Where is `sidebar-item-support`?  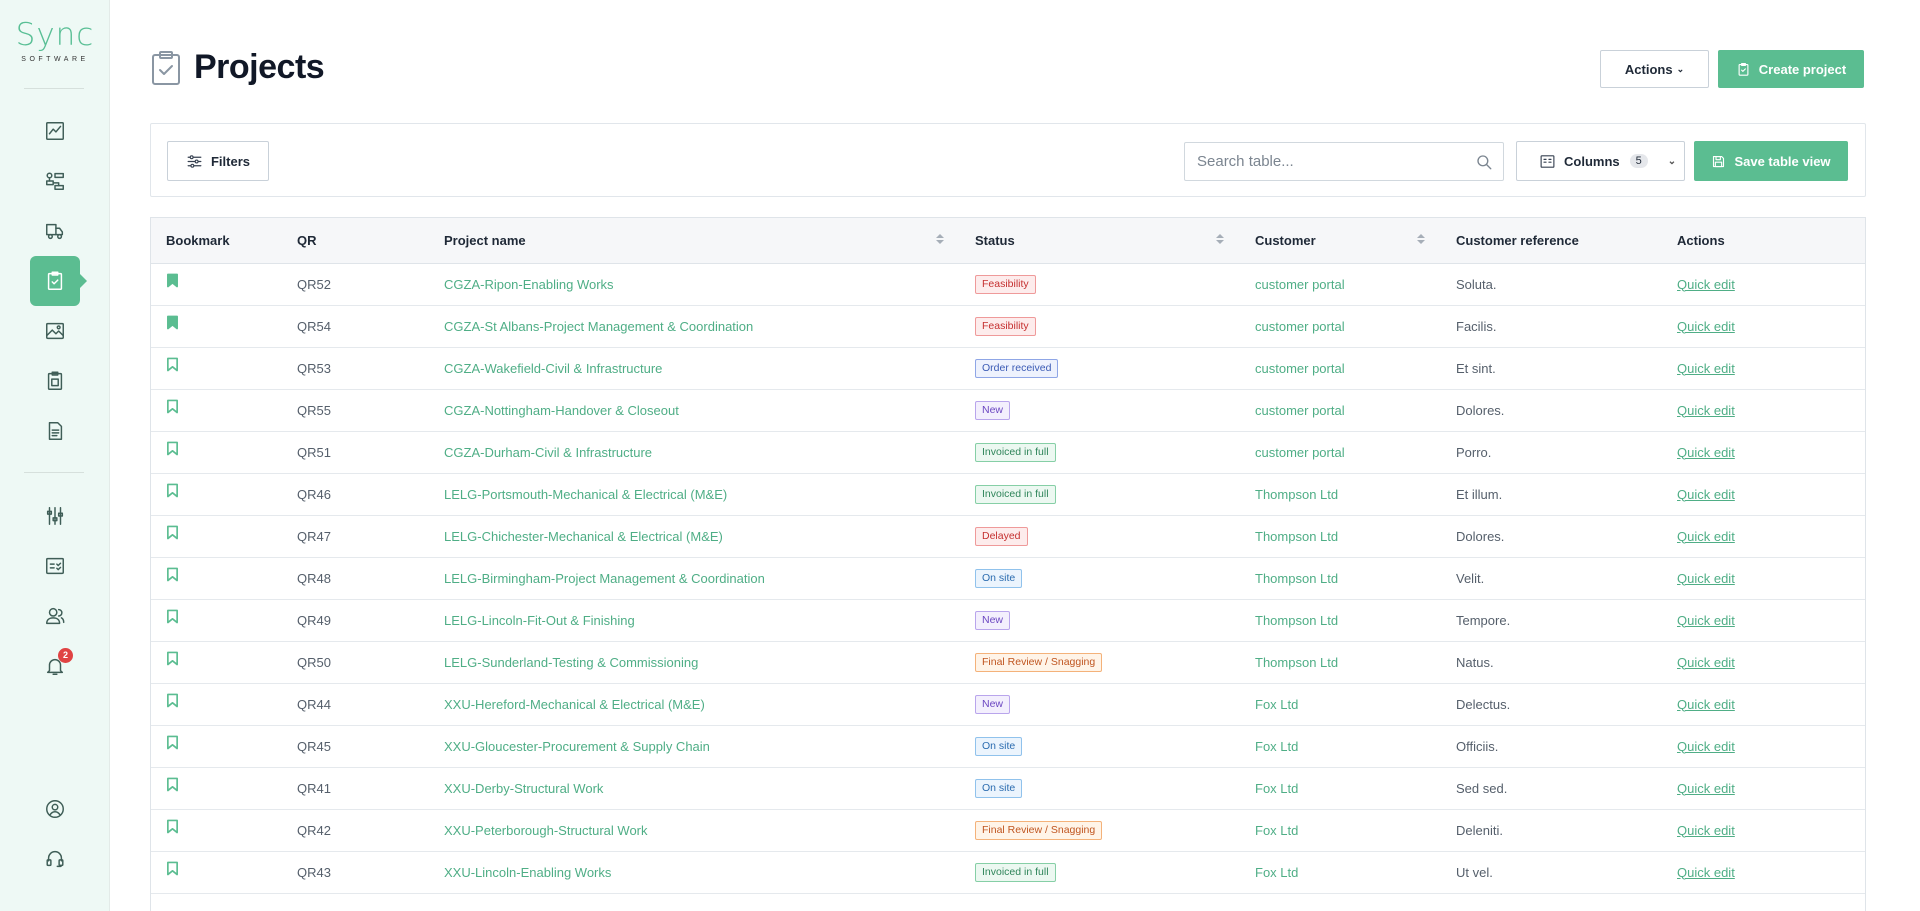
sidebar-item-support is located at coordinates (55, 859).